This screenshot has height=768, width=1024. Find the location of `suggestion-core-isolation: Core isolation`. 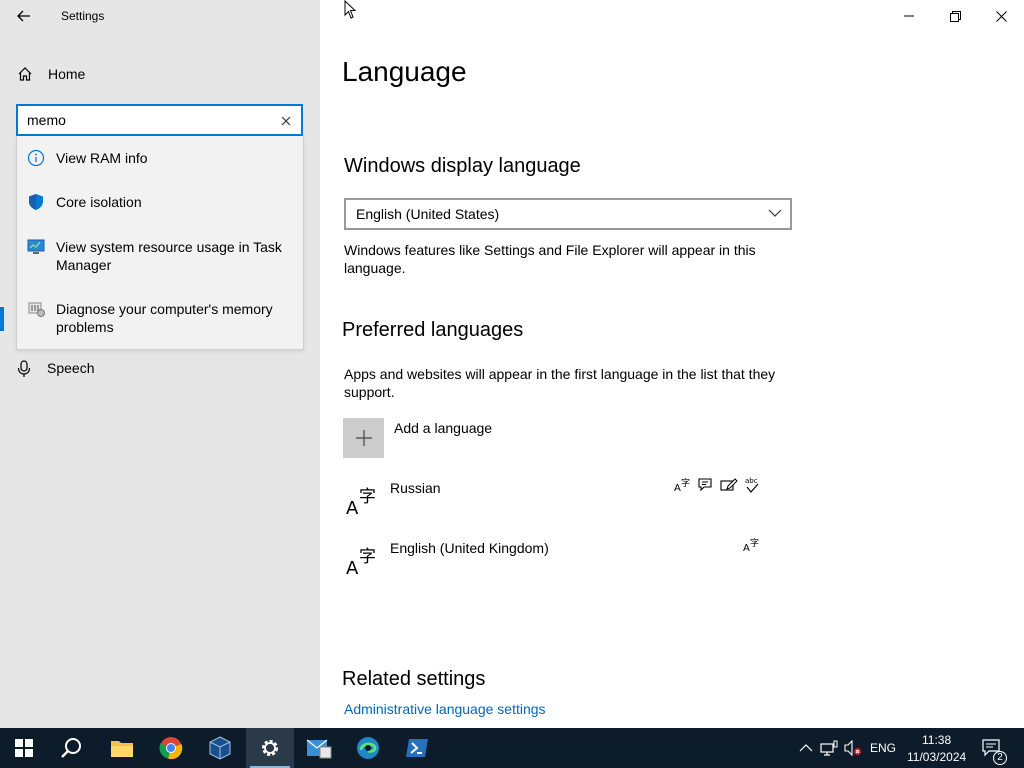

suggestion-core-isolation: Core isolation is located at coordinates (160, 205).